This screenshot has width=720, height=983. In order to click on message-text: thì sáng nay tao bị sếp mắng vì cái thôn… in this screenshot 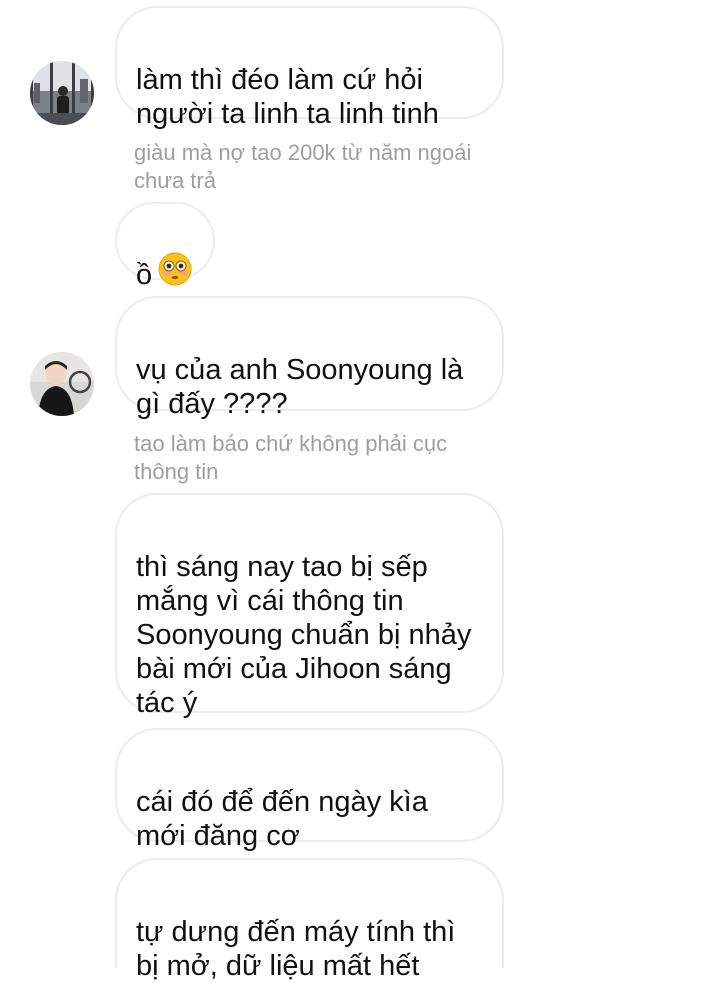, I will do `click(304, 635)`.